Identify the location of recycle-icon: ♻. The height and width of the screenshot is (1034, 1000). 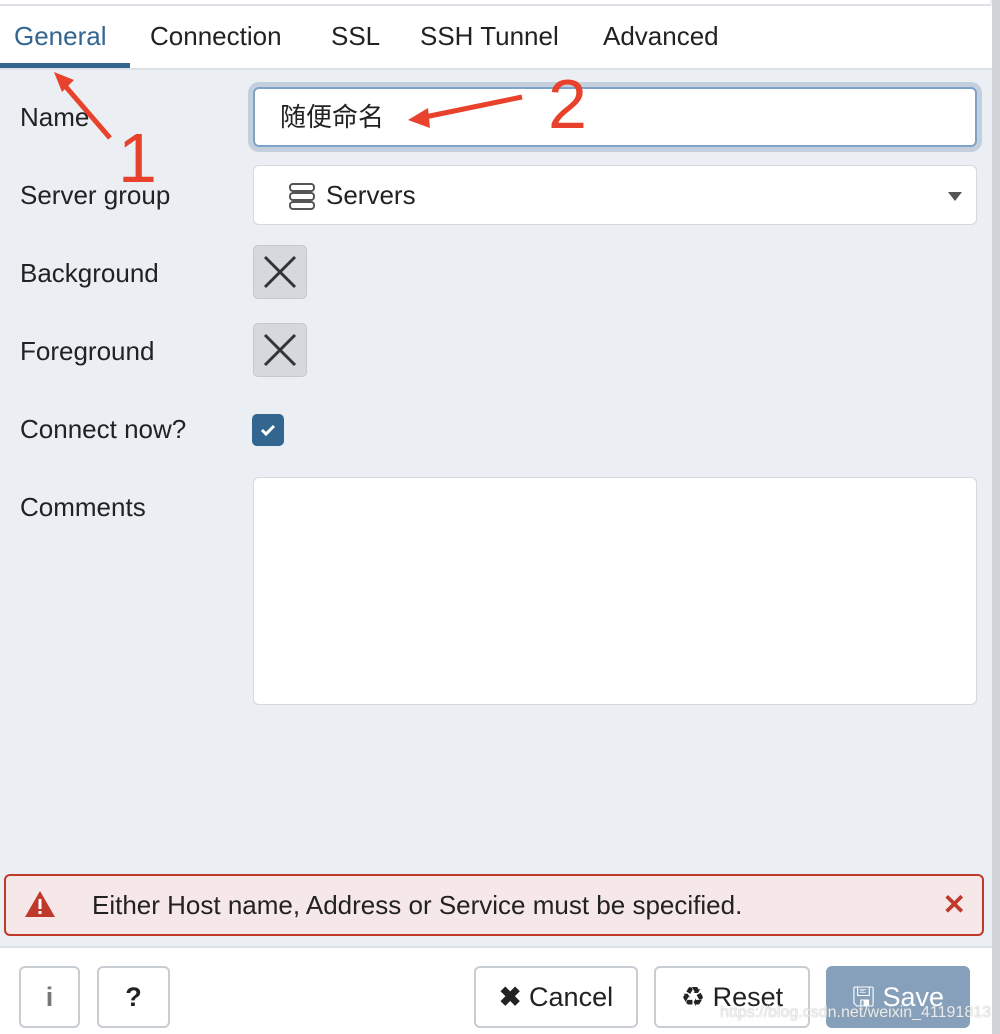
(693, 997).